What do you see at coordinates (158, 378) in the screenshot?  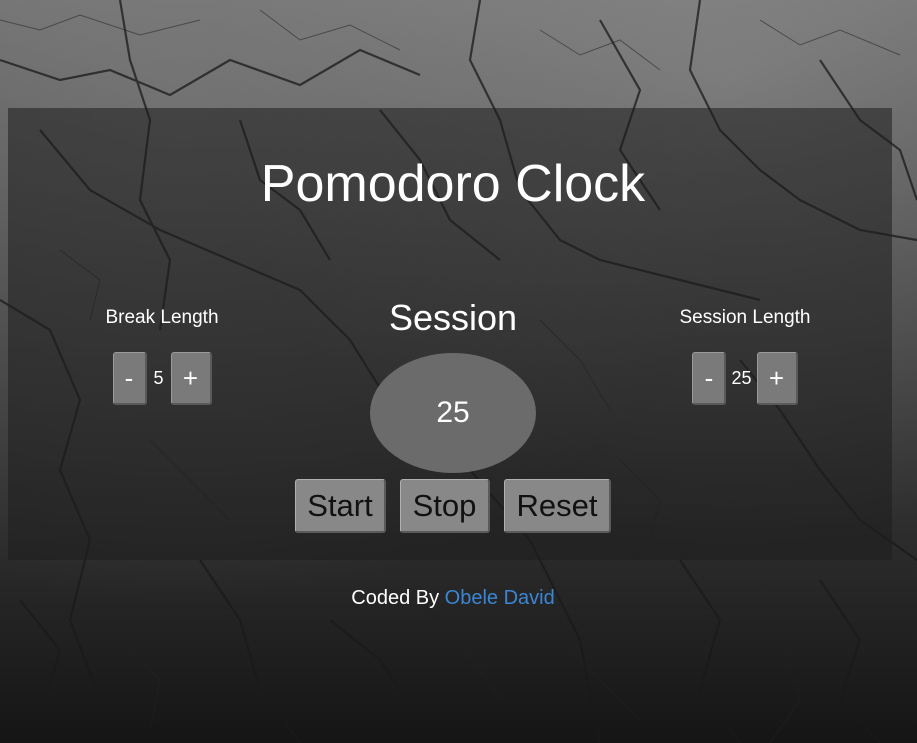 I see `break-length-value: 5` at bounding box center [158, 378].